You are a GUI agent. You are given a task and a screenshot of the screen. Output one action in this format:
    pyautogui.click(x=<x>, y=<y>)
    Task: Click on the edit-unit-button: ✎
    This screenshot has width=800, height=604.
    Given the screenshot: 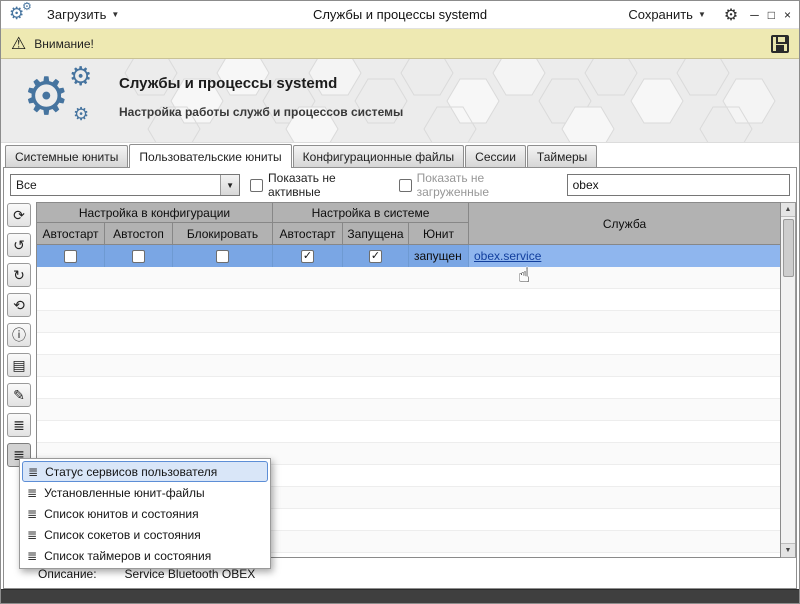 What is the action you would take?
    pyautogui.click(x=19, y=395)
    